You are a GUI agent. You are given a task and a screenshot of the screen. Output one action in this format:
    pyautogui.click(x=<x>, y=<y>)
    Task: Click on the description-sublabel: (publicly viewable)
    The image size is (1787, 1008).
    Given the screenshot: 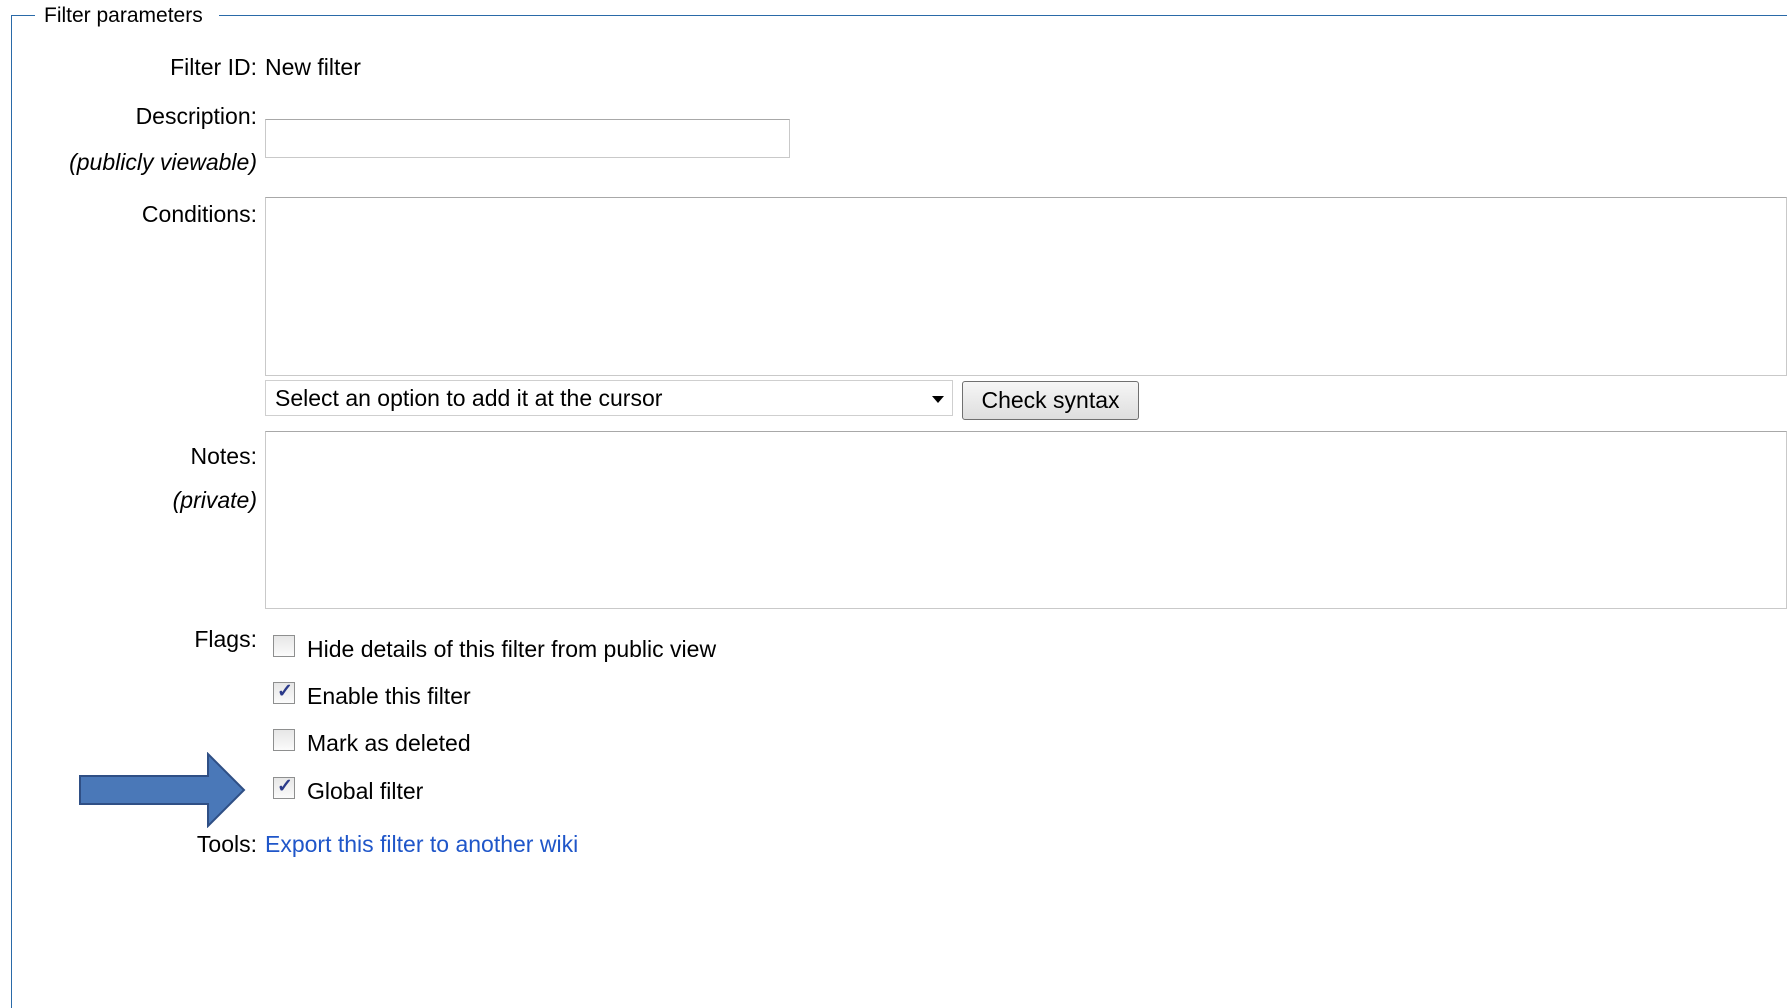 What is the action you would take?
    pyautogui.click(x=163, y=162)
    